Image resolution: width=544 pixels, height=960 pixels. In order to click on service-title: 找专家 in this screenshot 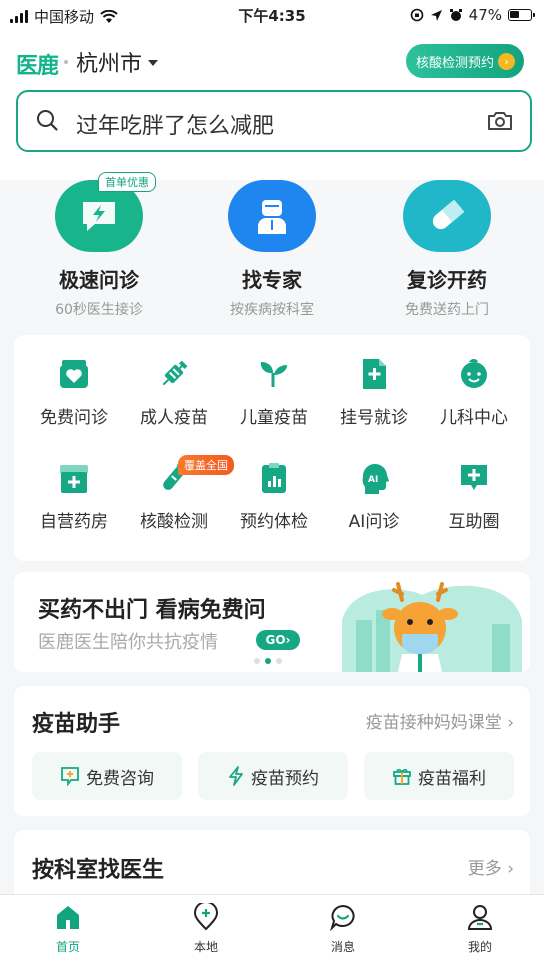, I will do `click(272, 280)`.